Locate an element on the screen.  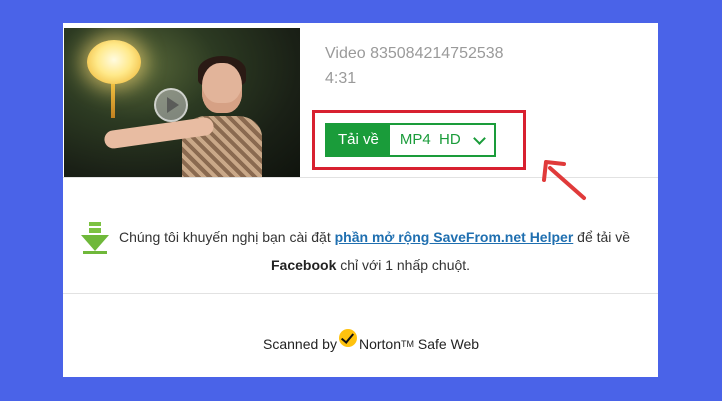
download-button-group: Tải về MP4 HD is located at coordinates (410, 140).